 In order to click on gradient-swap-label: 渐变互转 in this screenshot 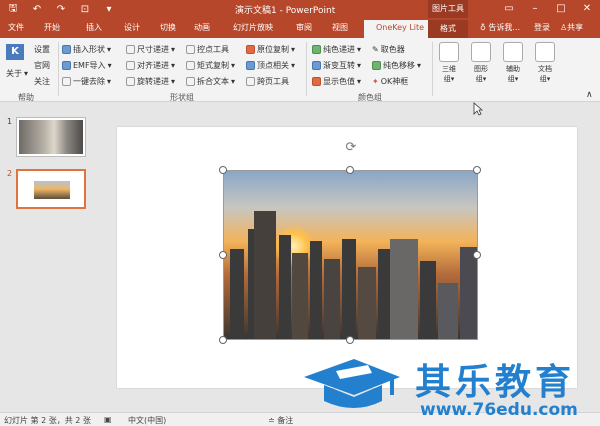, I will do `click(339, 65)`.